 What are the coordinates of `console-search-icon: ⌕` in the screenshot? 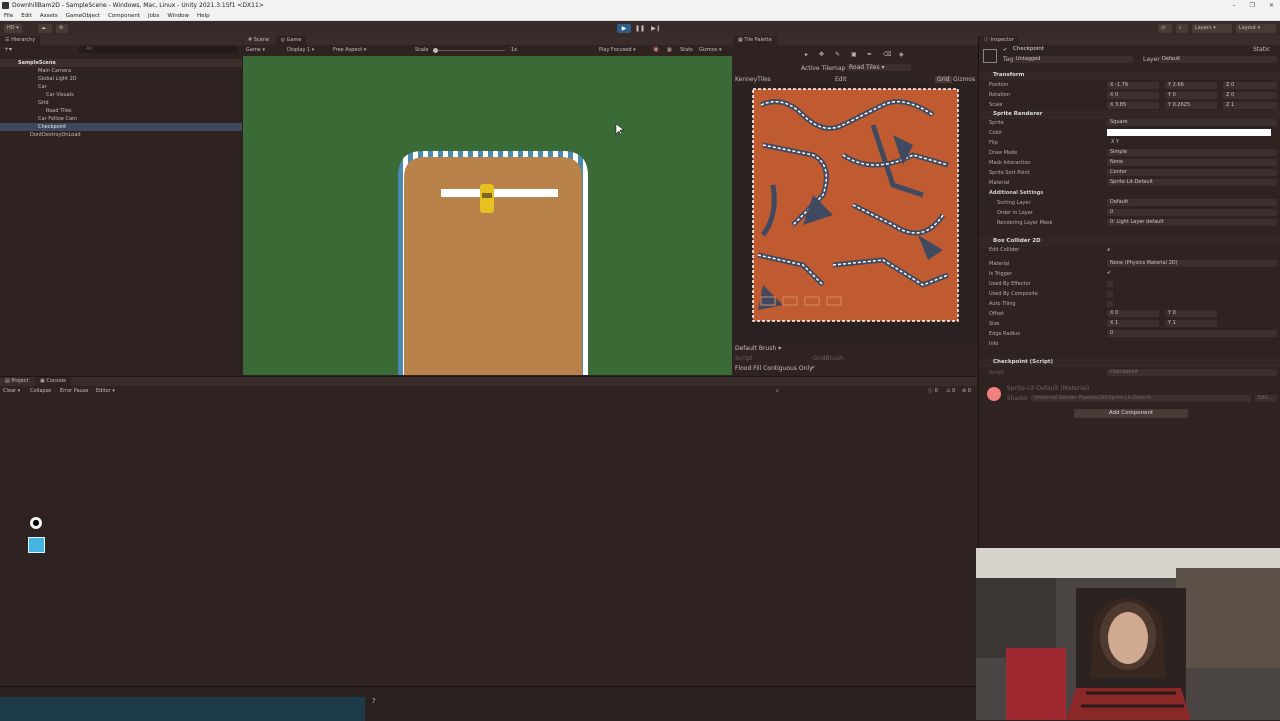 It's located at (777, 391).